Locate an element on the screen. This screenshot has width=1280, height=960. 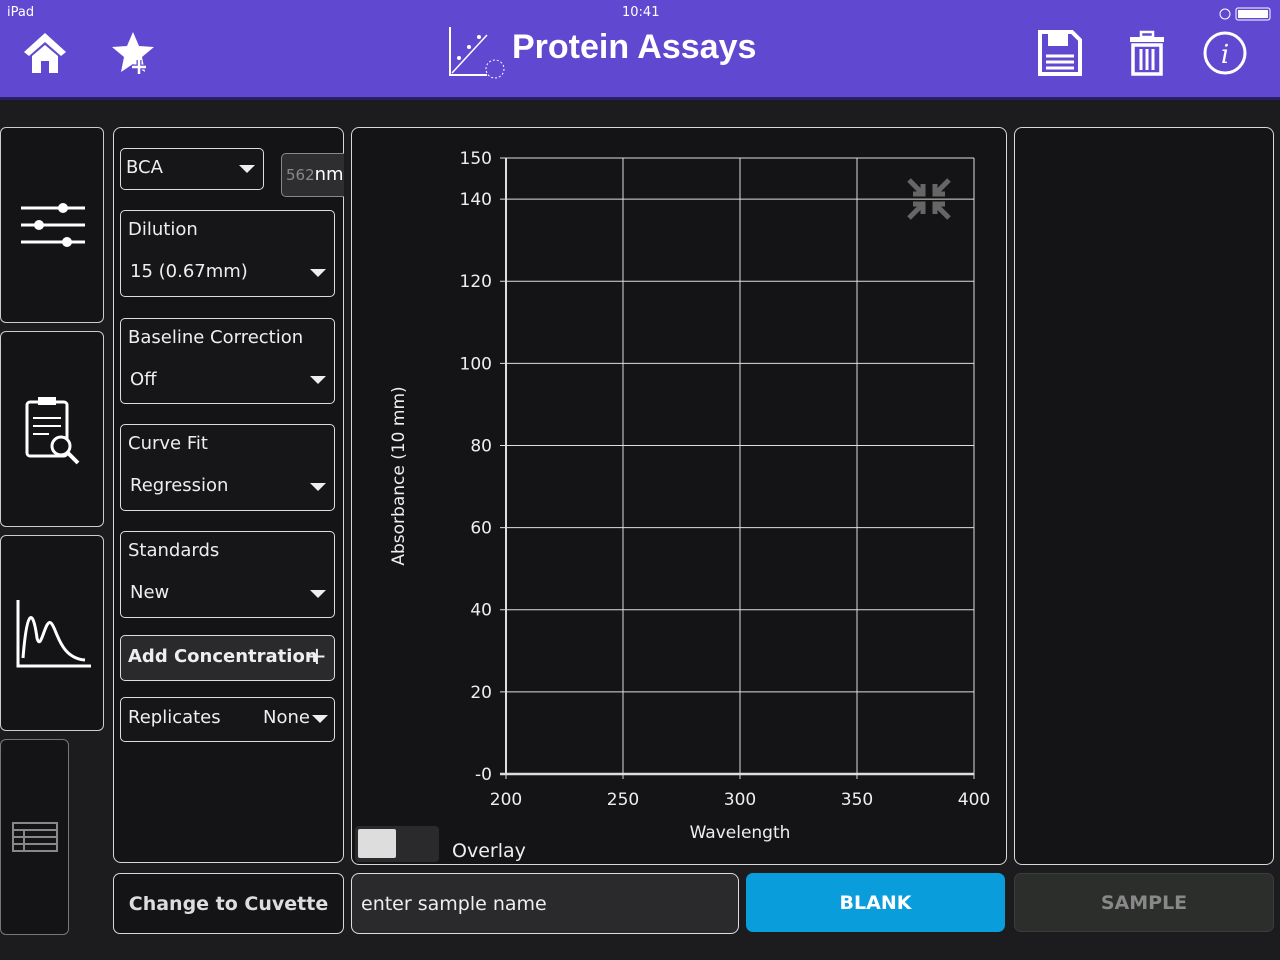
app-header: iPad 10:41 Protein Assays i is located at coordinates (640, 50).